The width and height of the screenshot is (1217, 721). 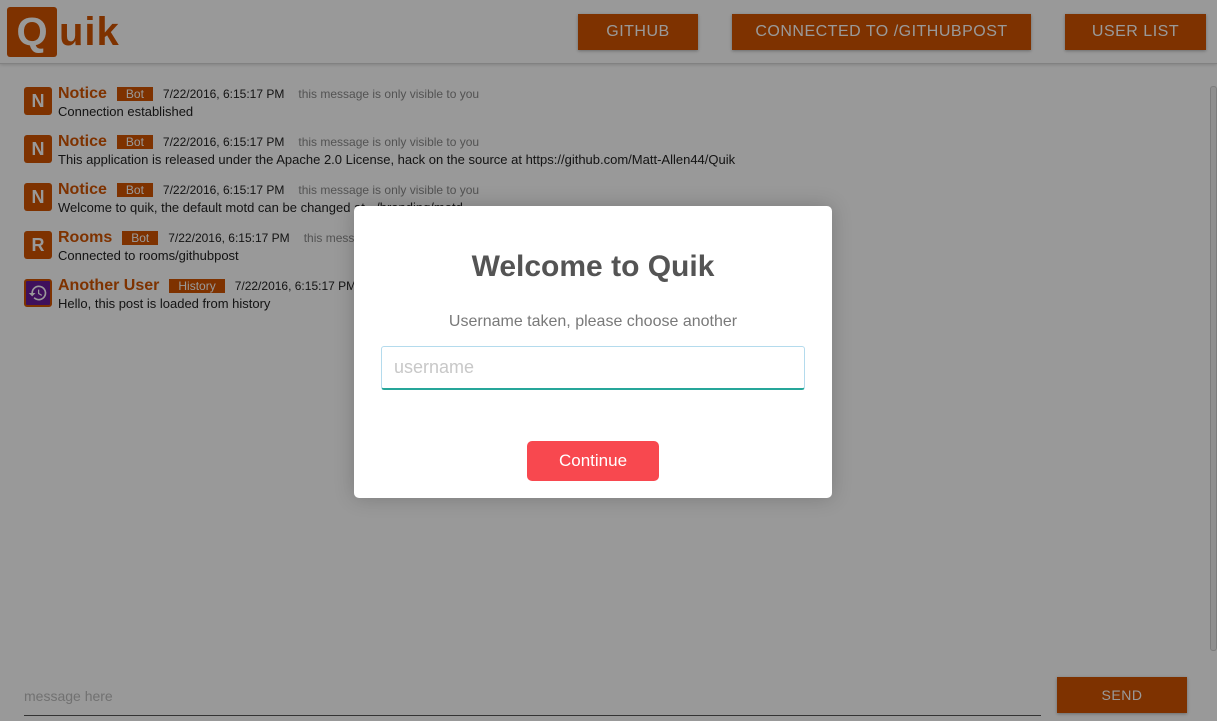 What do you see at coordinates (593, 461) in the screenshot?
I see `continue-button: Continue` at bounding box center [593, 461].